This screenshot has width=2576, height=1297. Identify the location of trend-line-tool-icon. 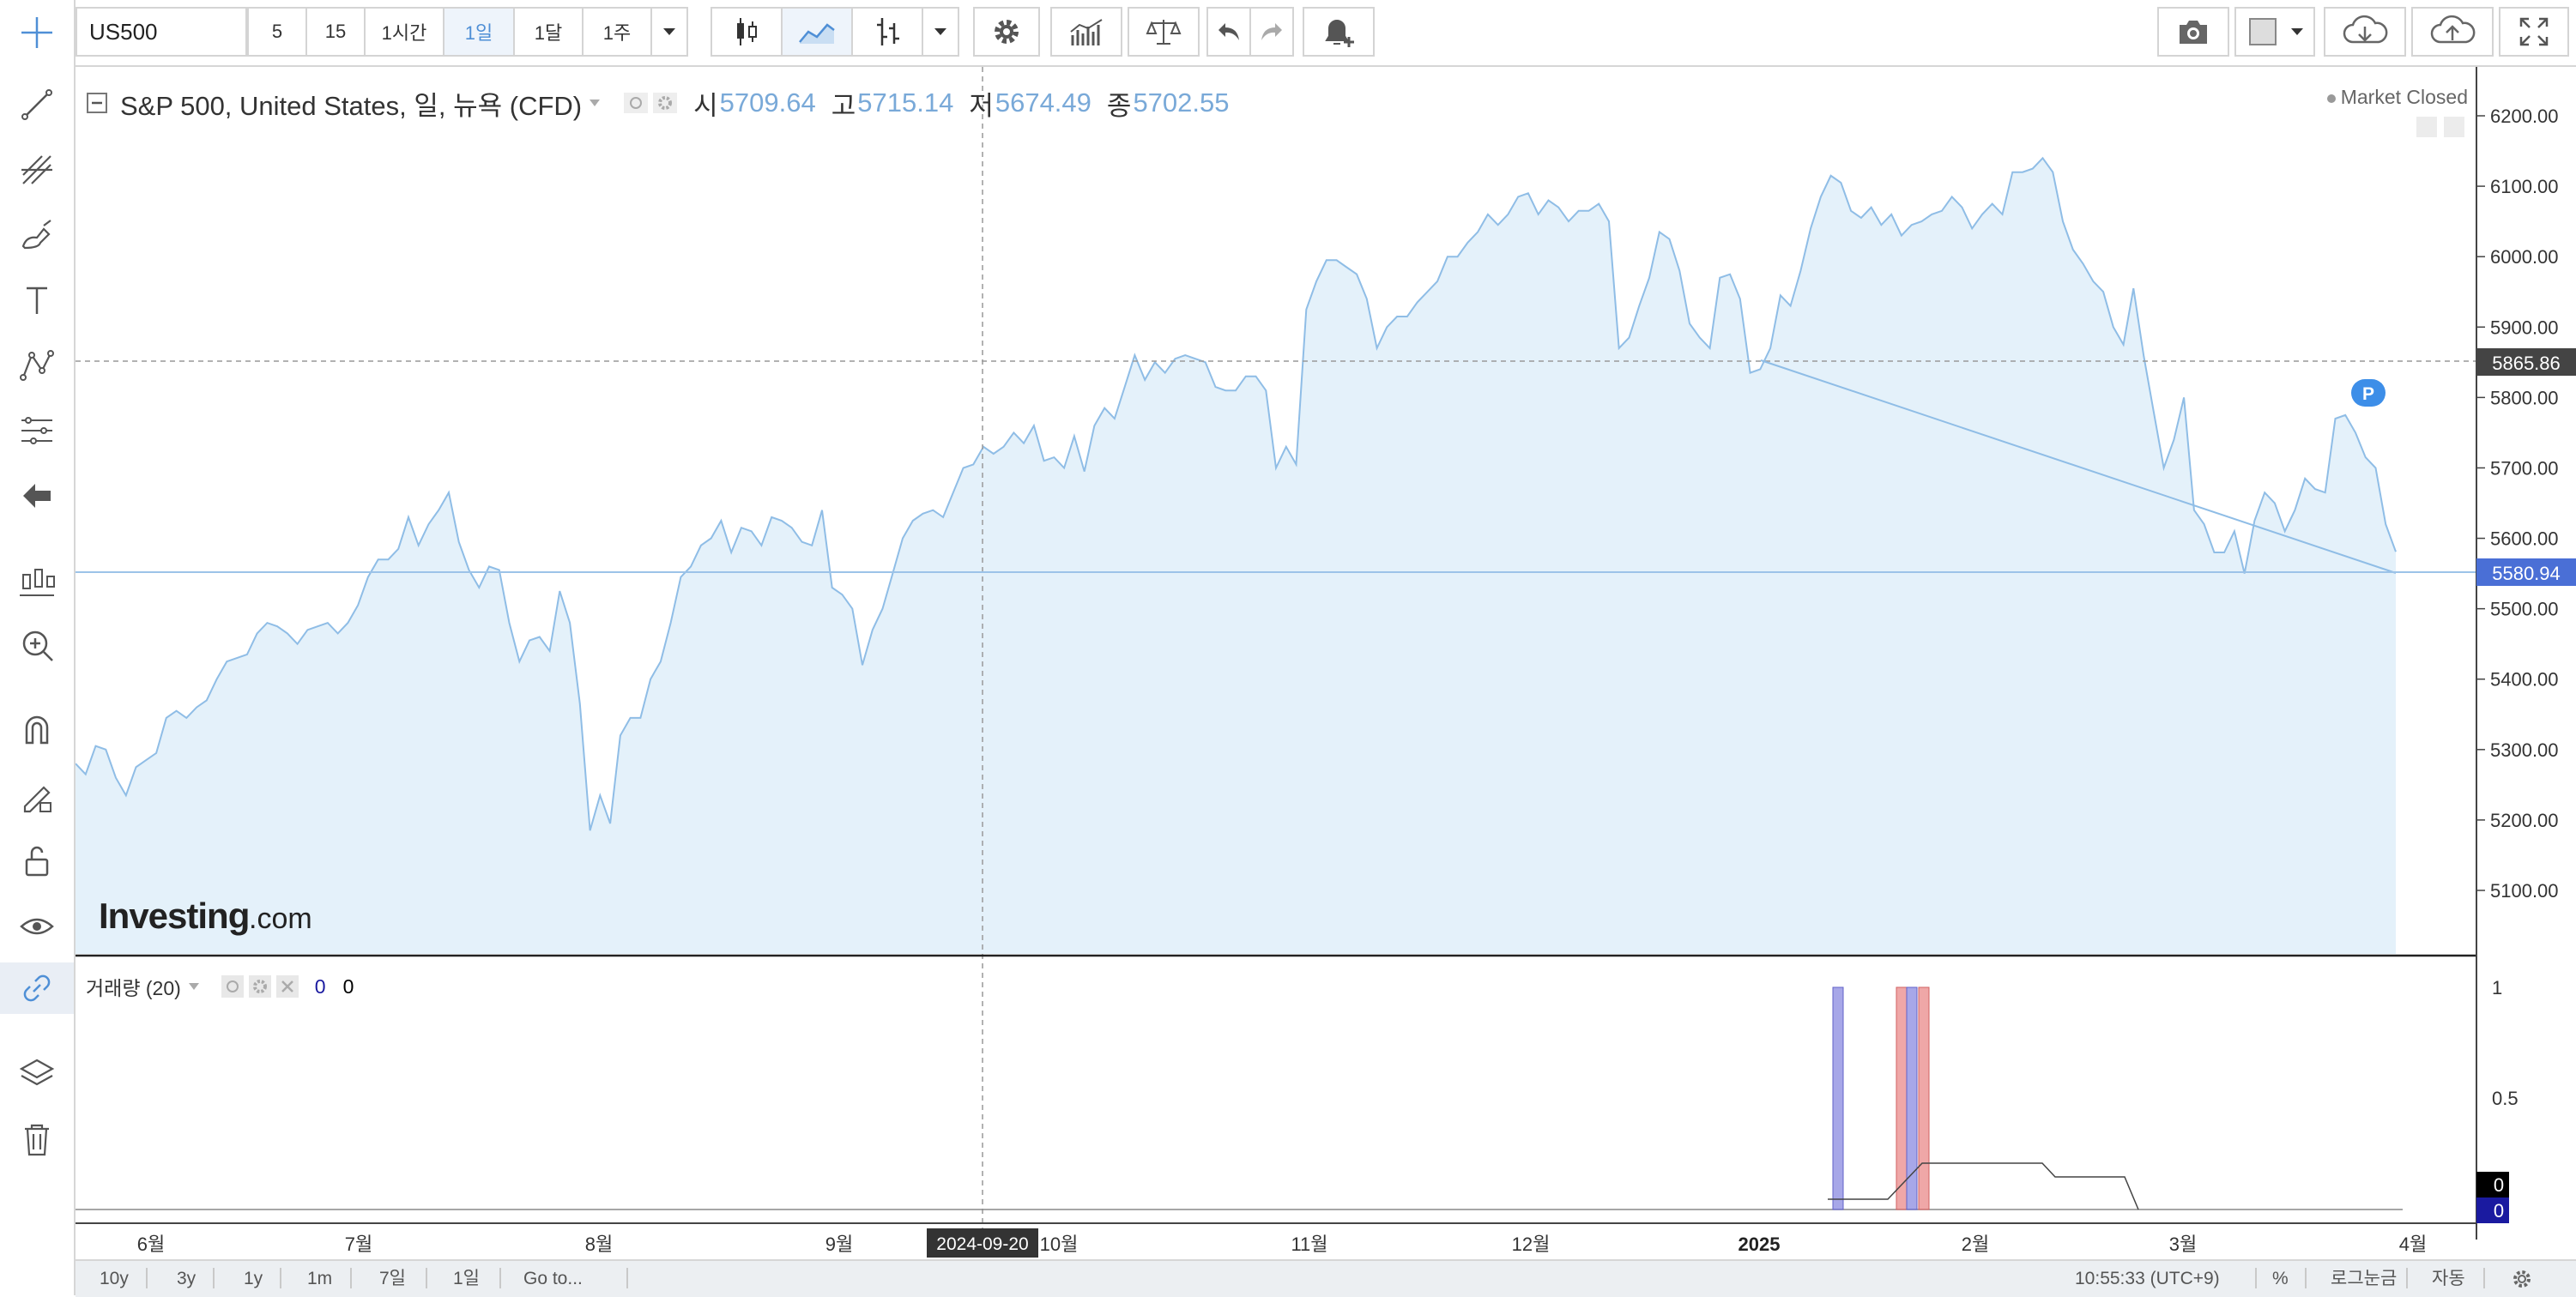
(37, 104).